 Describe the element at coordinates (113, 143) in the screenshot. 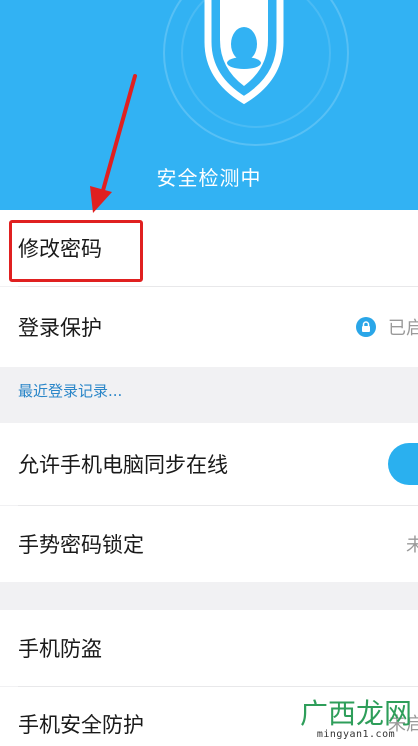

I see `annotation-arrow` at that location.